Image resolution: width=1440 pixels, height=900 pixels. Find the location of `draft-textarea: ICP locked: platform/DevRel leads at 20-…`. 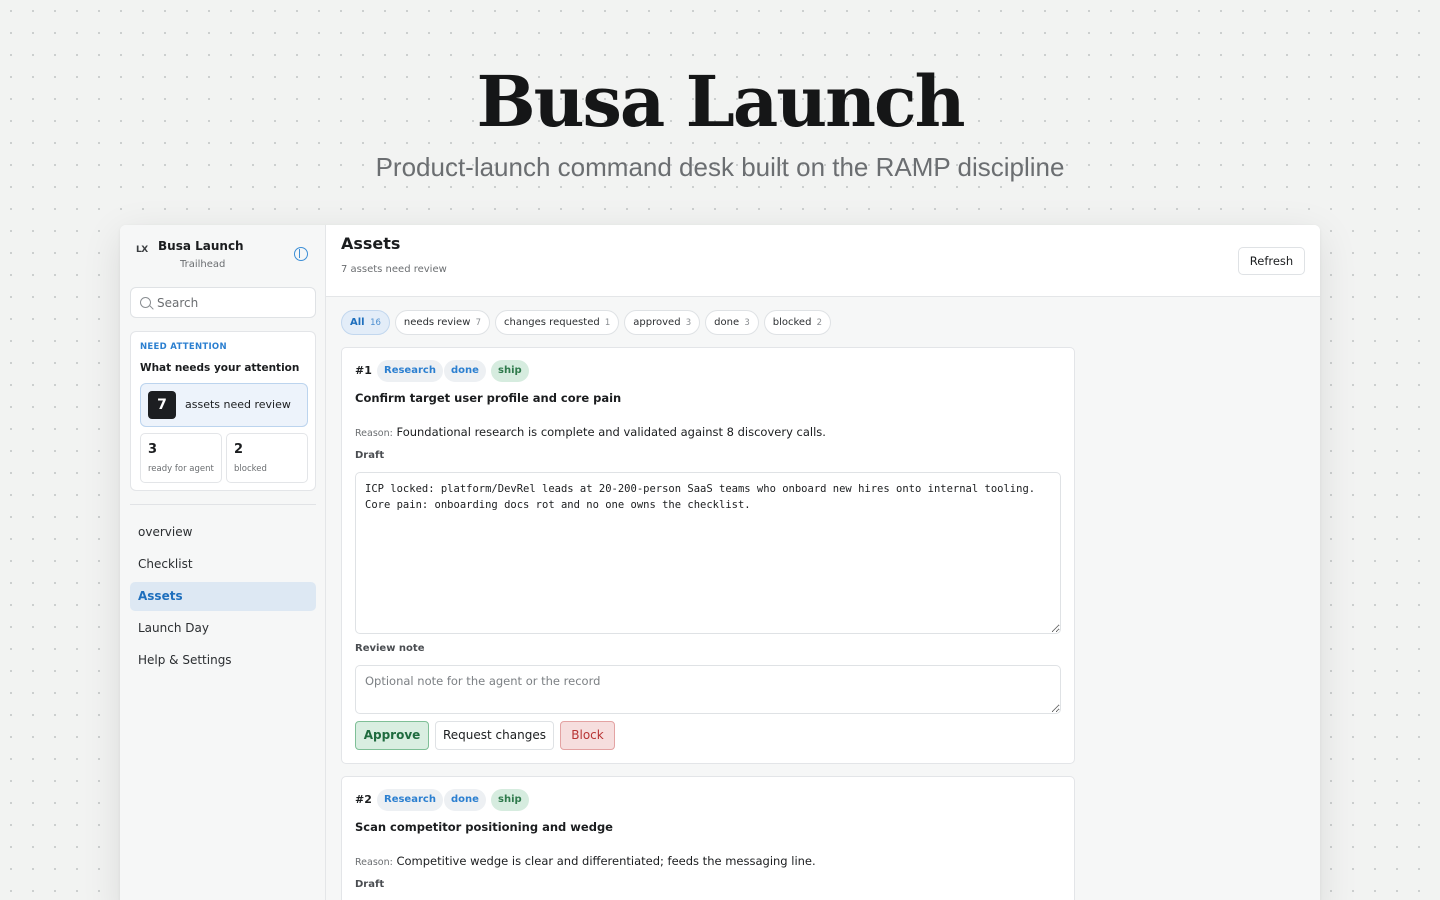

draft-textarea: ICP locked: platform/DevRel leads at 20-… is located at coordinates (708, 553).